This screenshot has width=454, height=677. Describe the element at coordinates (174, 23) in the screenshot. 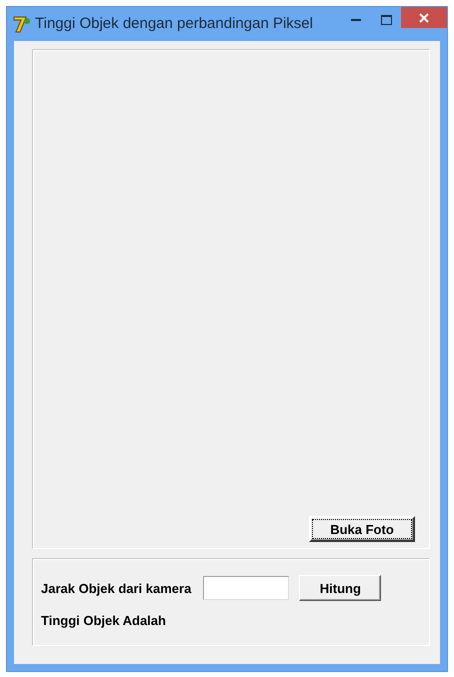

I see `window-title: Tinggi Objek dengan perbandingan Piksel` at that location.